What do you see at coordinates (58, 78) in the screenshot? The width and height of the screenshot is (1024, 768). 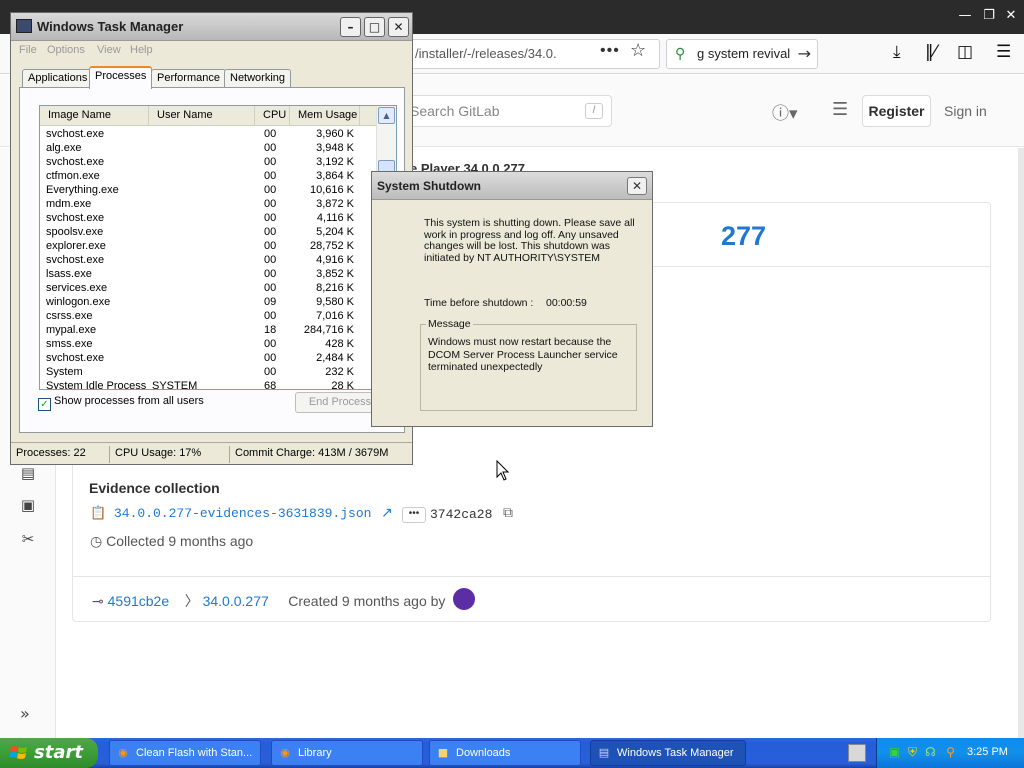 I see `tab-applications: Applications` at bounding box center [58, 78].